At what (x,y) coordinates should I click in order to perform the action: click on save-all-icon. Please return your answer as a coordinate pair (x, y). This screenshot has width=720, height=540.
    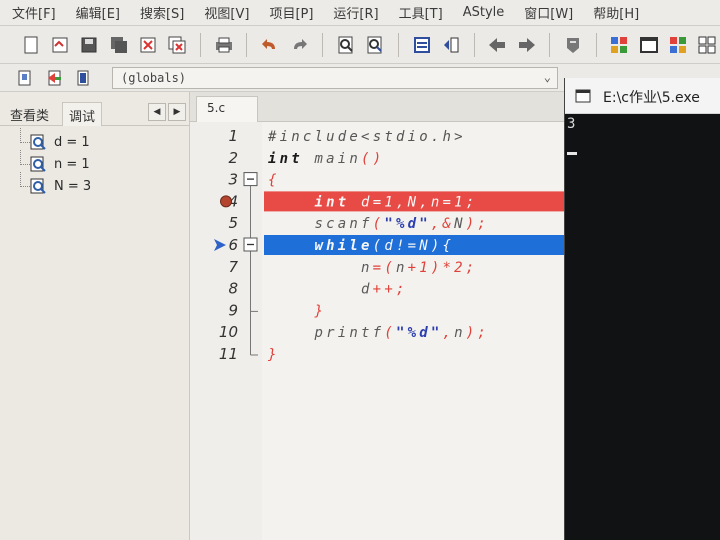
    Looking at the image, I should click on (118, 45).